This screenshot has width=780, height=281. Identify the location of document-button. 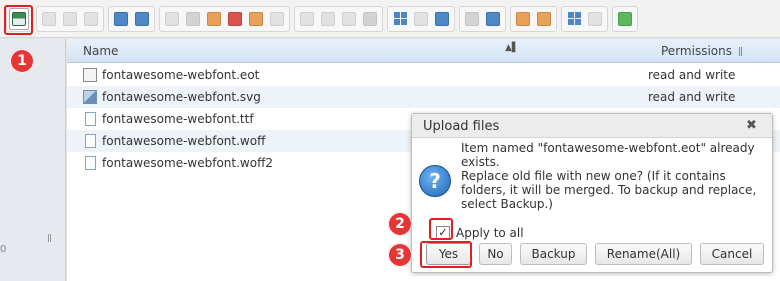
(91, 19).